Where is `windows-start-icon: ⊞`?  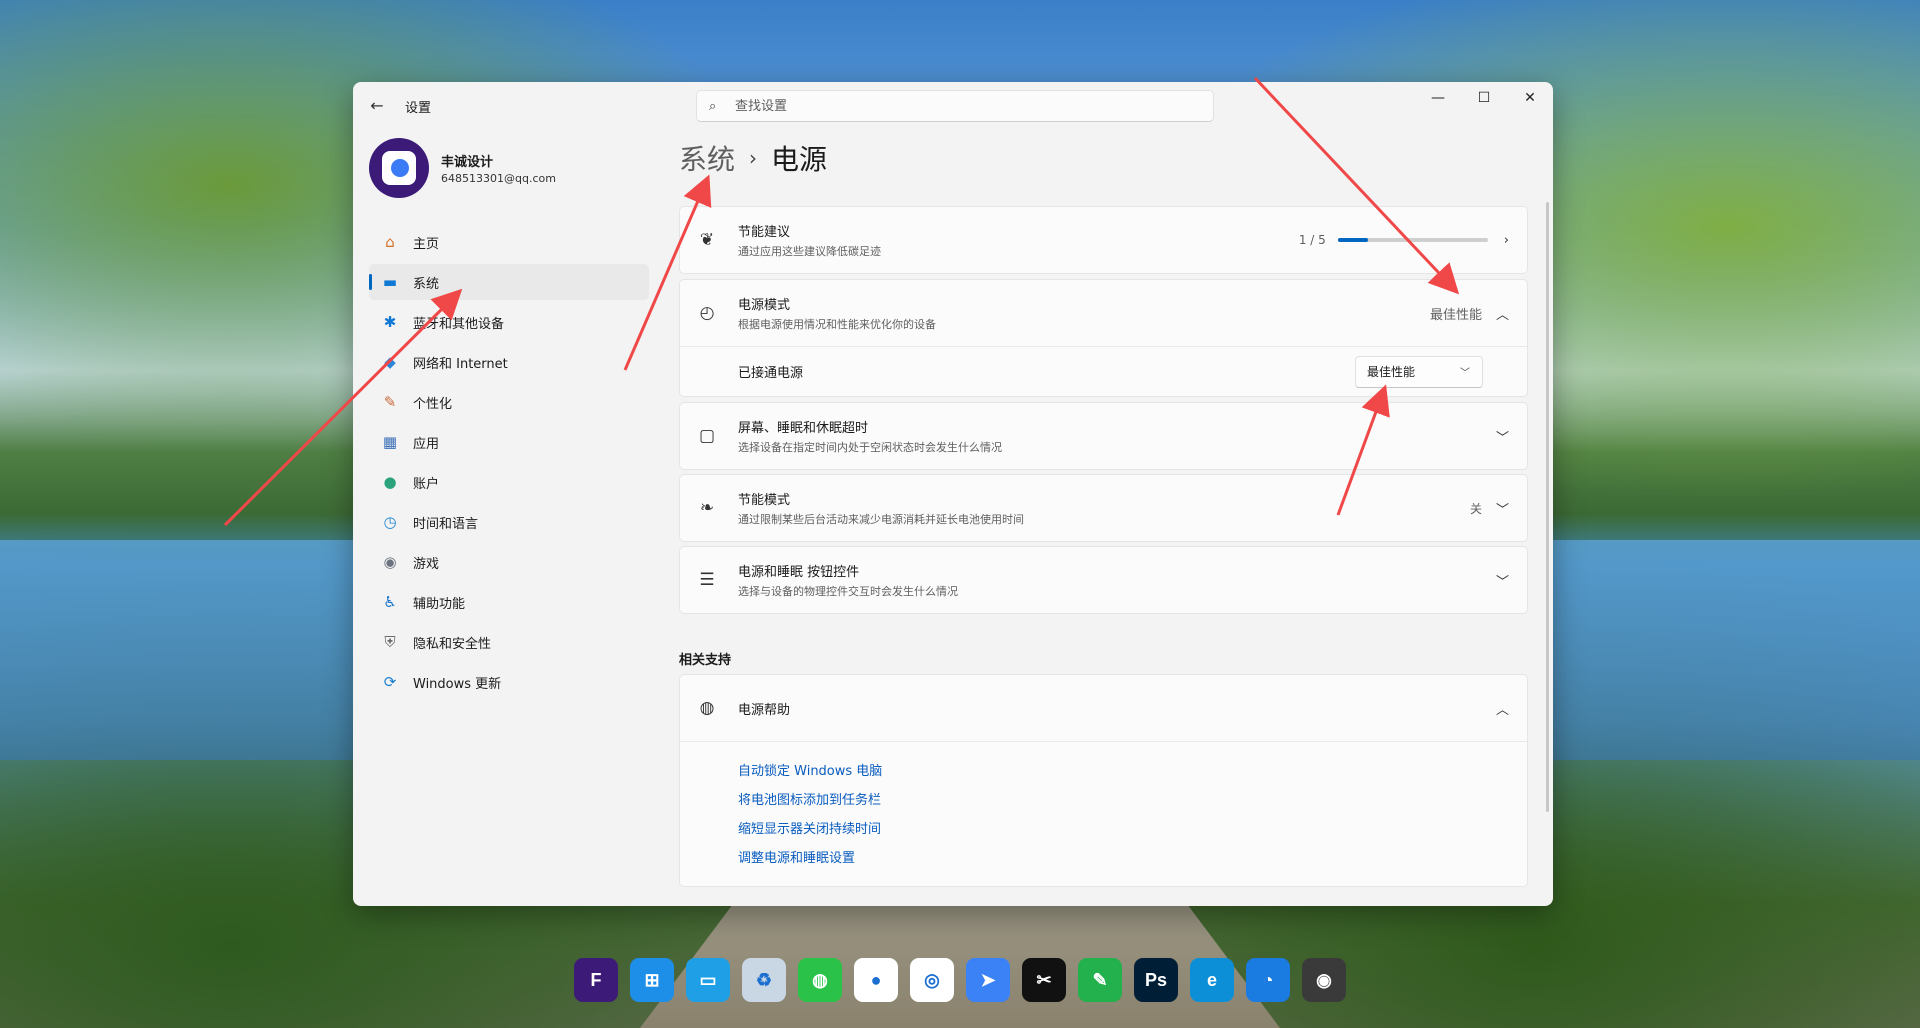 windows-start-icon: ⊞ is located at coordinates (652, 980).